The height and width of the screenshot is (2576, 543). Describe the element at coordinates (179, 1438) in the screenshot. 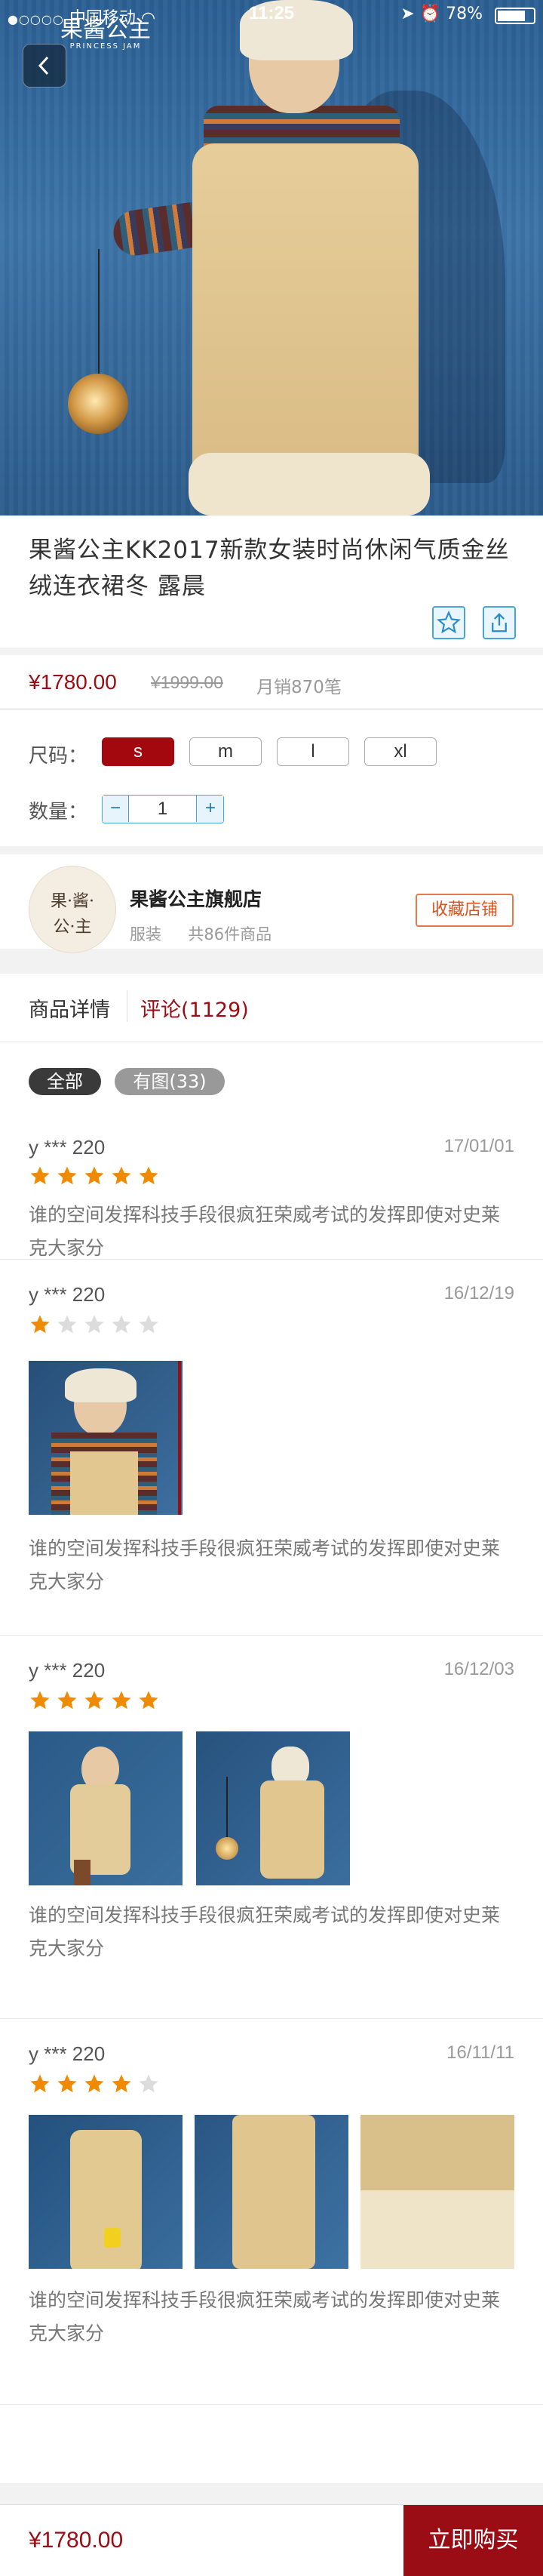

I see `image-scroll-indicator` at that location.